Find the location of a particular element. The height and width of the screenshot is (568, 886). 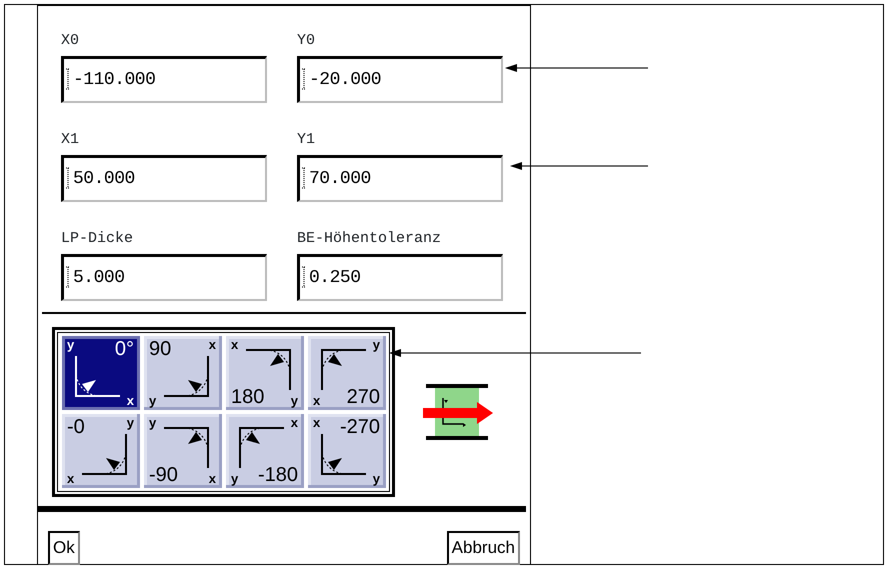

conveyor-icon is located at coordinates (458, 412).